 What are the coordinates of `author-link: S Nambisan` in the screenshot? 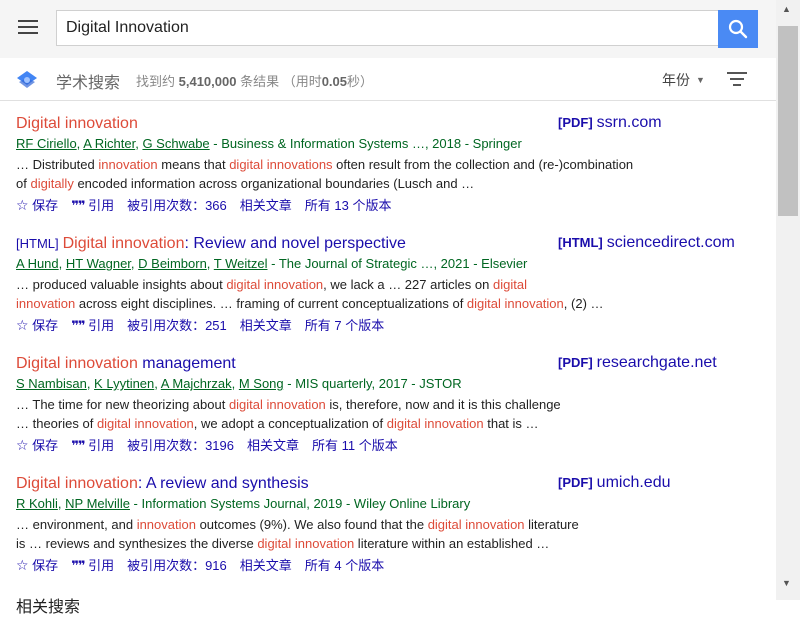 It's located at (51, 383).